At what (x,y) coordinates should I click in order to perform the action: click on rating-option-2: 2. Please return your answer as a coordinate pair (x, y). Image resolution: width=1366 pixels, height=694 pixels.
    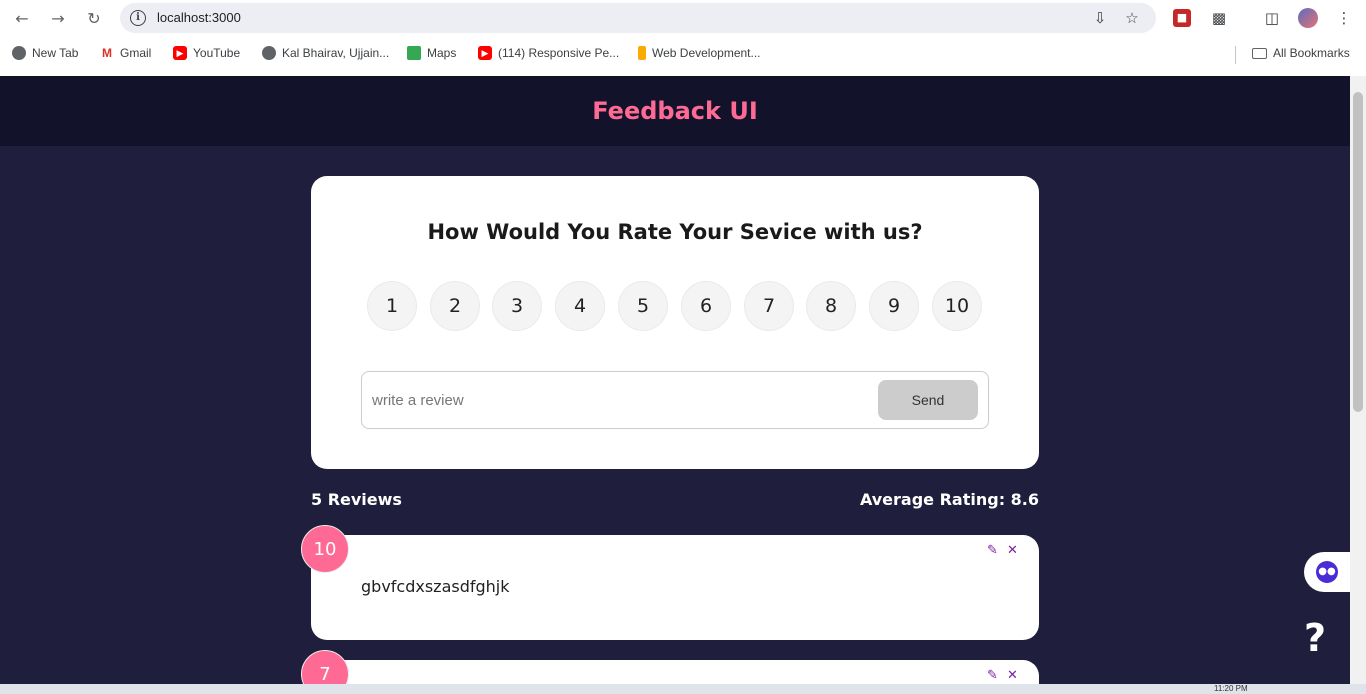
    Looking at the image, I should click on (455, 306).